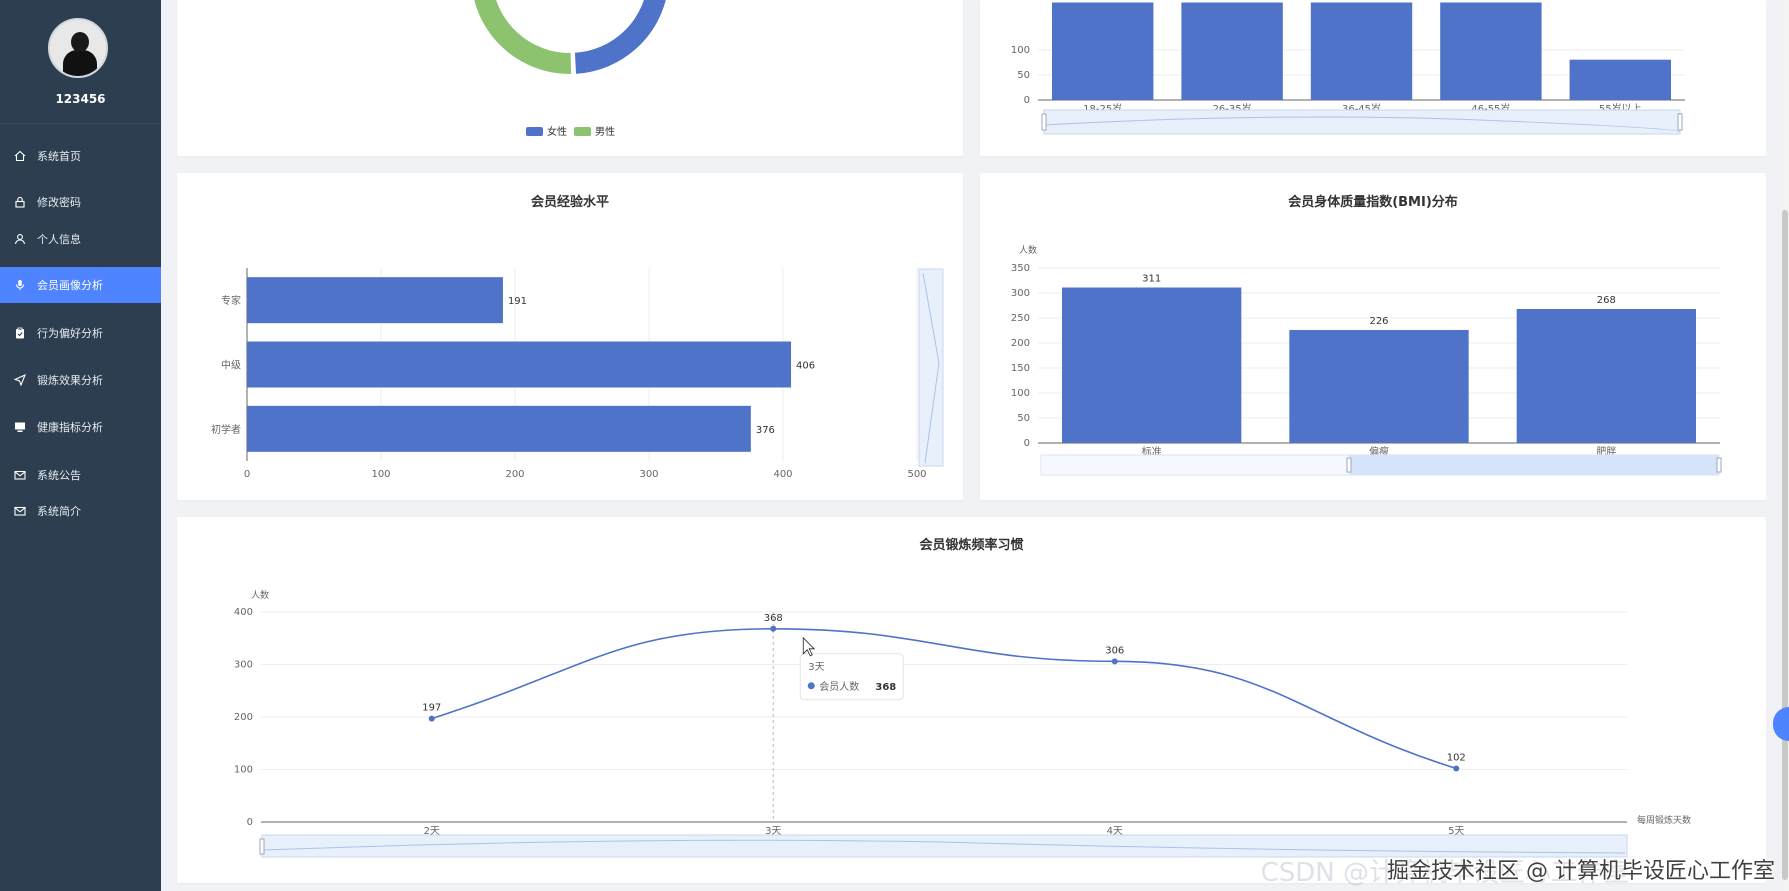  Describe the element at coordinates (78, 48) in the screenshot. I see `avatar` at that location.